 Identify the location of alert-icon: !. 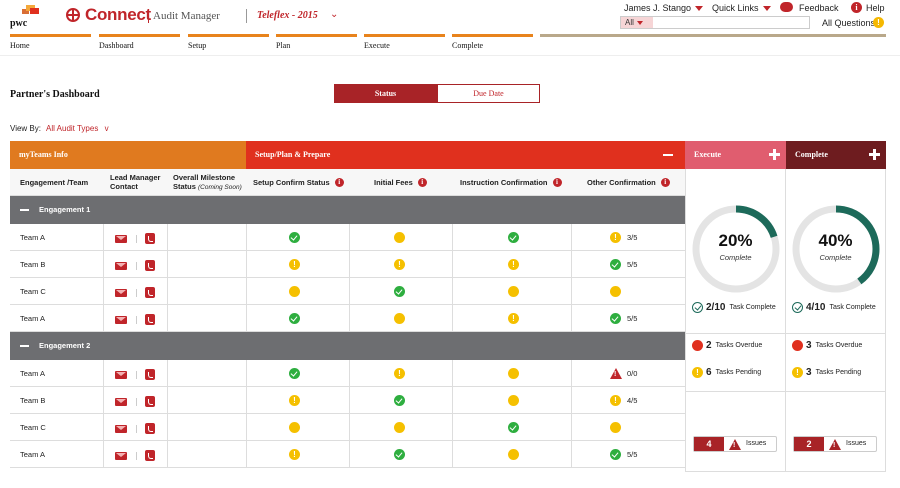
(878, 22).